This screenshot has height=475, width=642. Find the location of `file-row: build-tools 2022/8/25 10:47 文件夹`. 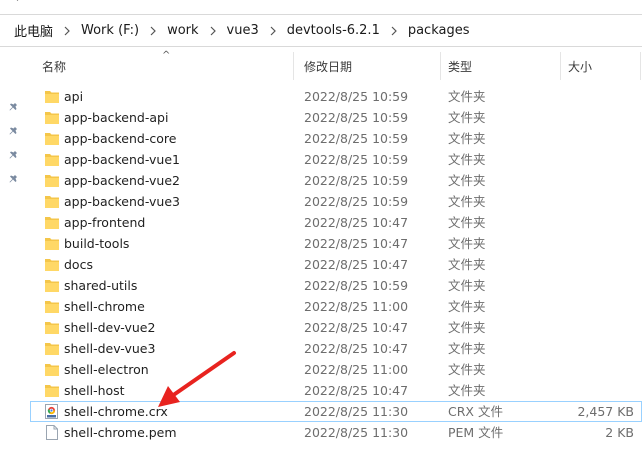

file-row: build-tools 2022/8/25 10:47 文件夹 is located at coordinates (336, 243).